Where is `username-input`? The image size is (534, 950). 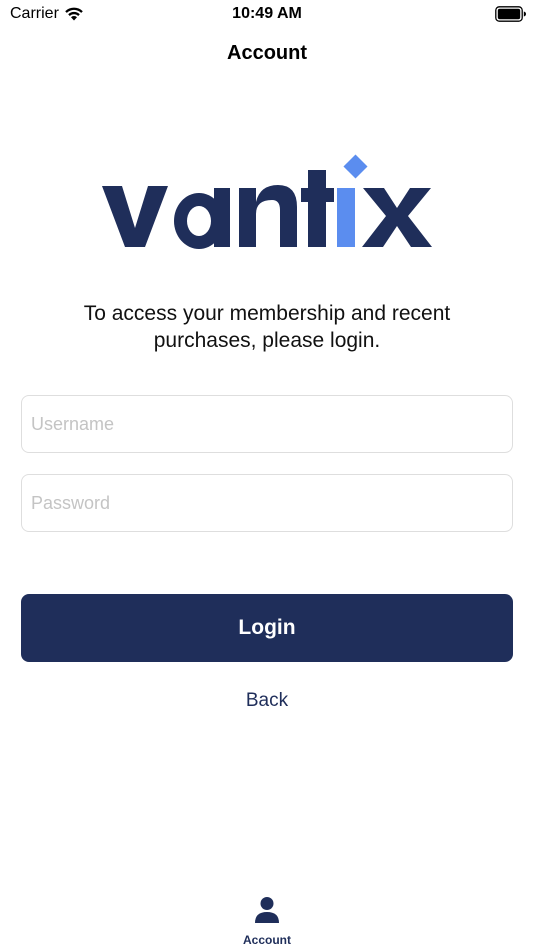 username-input is located at coordinates (267, 424).